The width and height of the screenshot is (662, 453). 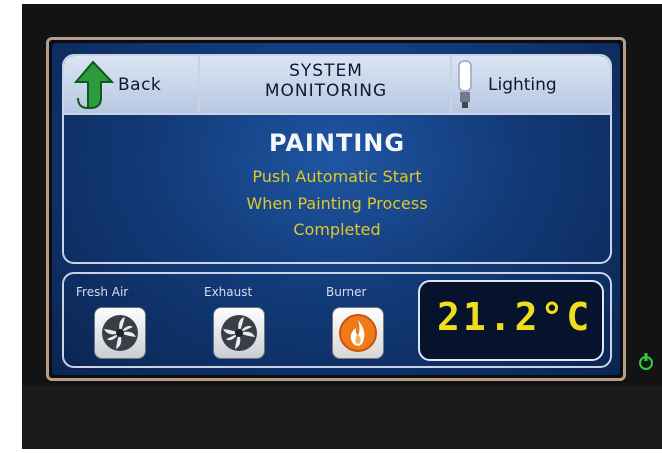 What do you see at coordinates (489, 317) in the screenshot?
I see `temperature-value: 21.2` at bounding box center [489, 317].